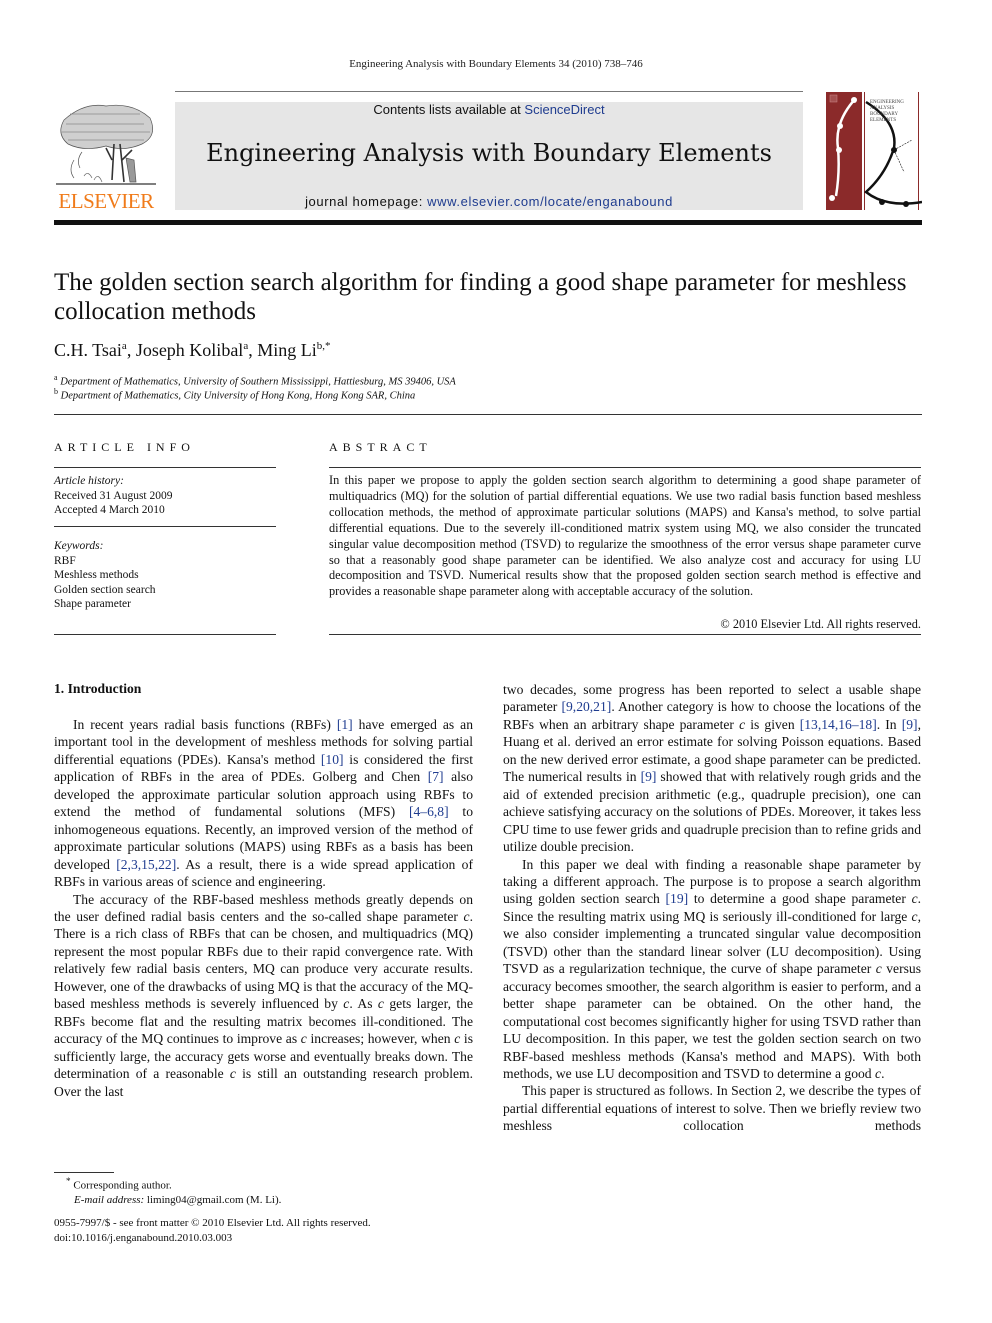 This screenshot has width=992, height=1323. Describe the element at coordinates (109, 510) in the screenshot. I see `accepted-date: Accepted 4 March 2010` at that location.